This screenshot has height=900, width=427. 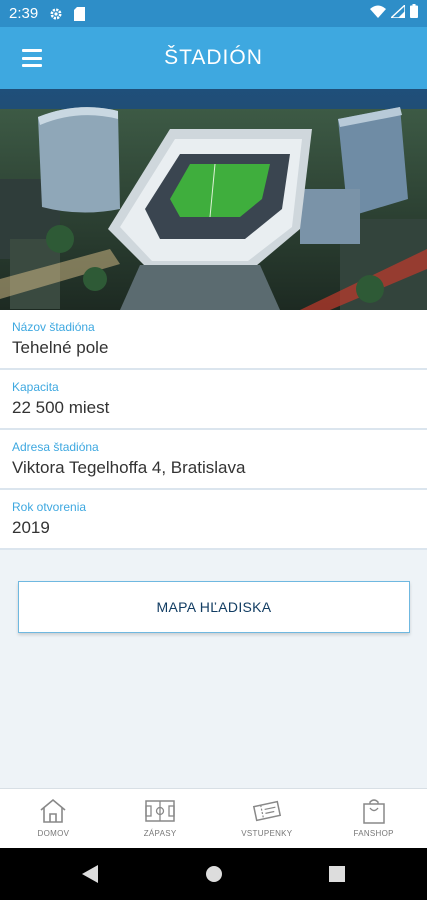 What do you see at coordinates (378, 14) in the screenshot?
I see `wifi-icon` at bounding box center [378, 14].